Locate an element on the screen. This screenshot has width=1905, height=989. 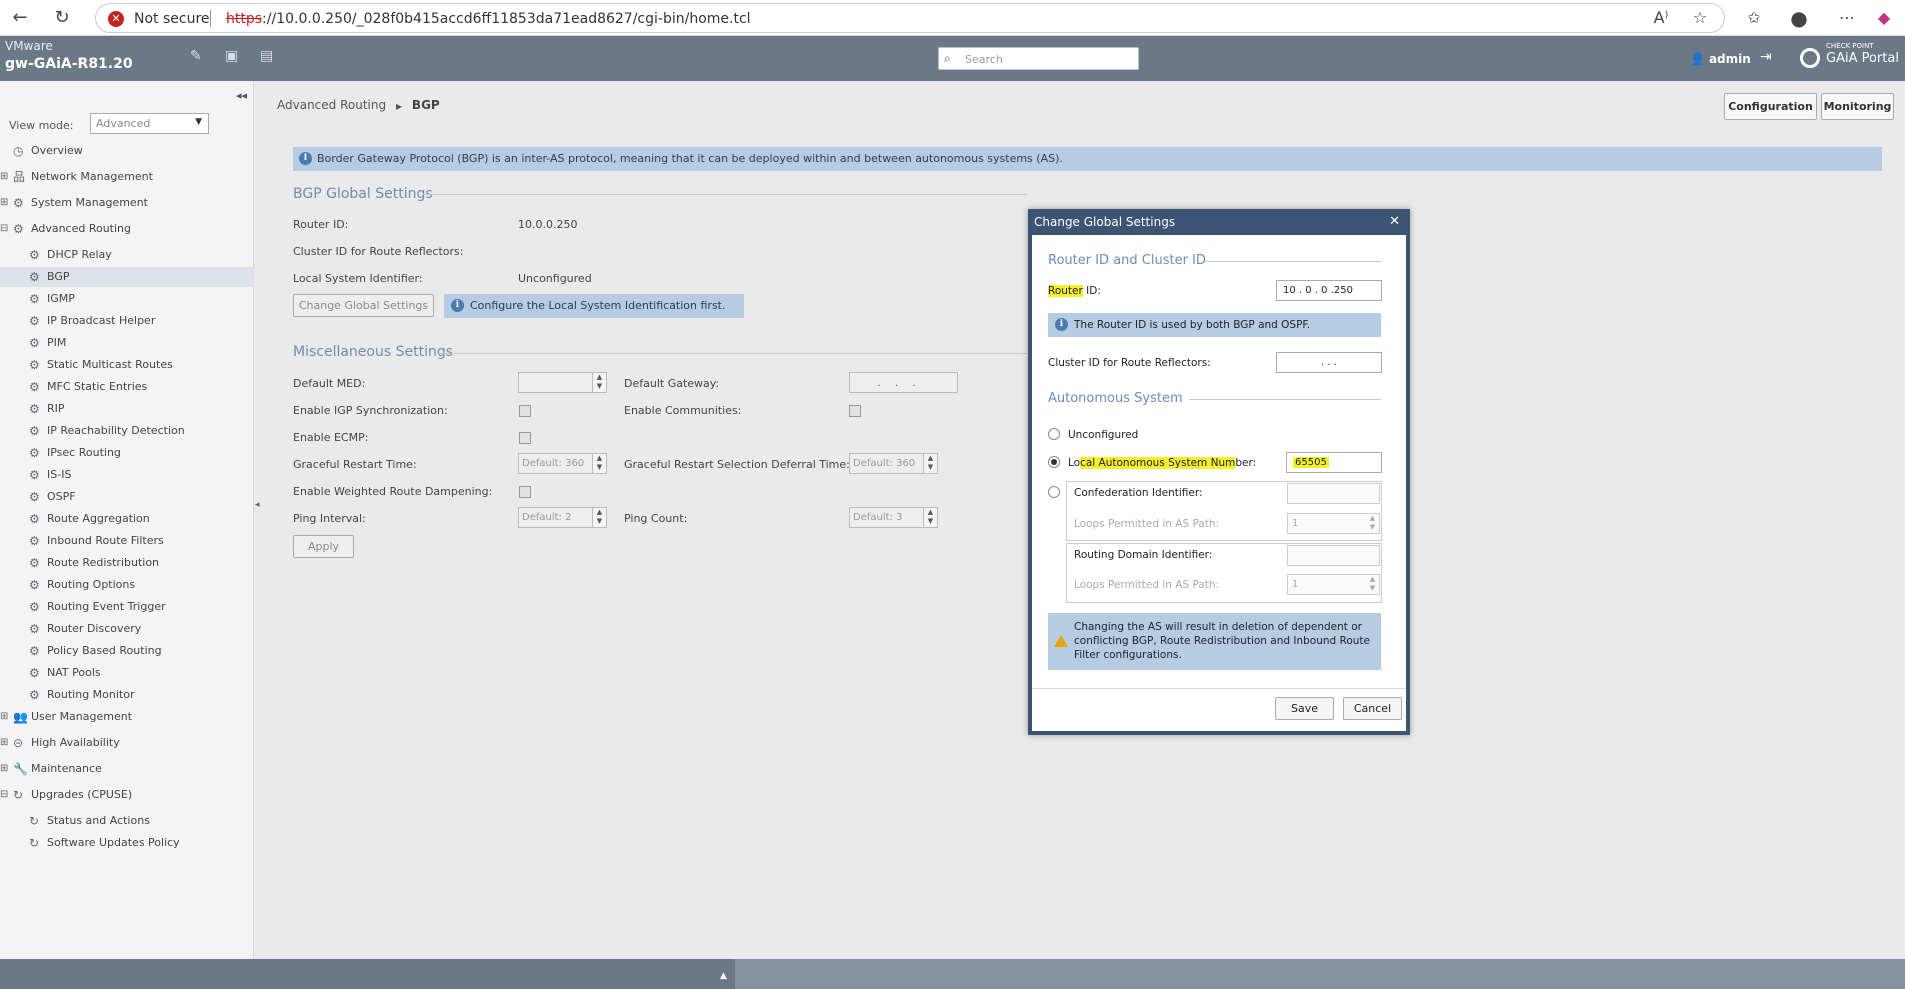
collapse-sidebar-icon: ◂◂ is located at coordinates (241, 95).